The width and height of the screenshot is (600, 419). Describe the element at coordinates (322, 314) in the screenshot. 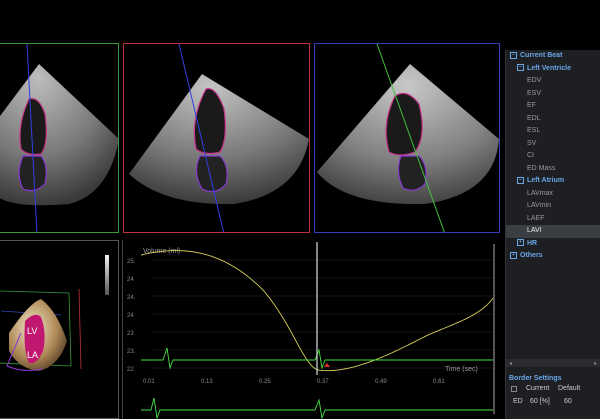

I see `curve-grid` at that location.